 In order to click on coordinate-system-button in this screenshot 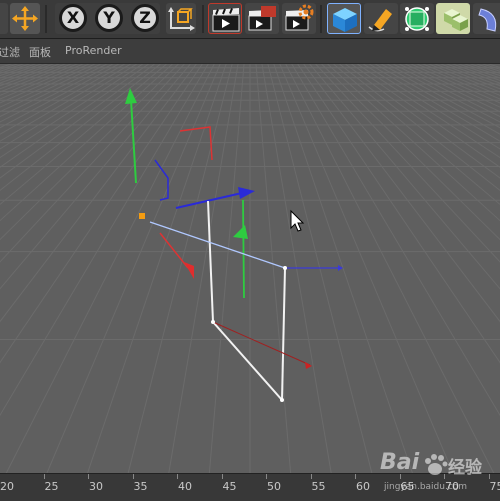, I will do `click(181, 18)`.